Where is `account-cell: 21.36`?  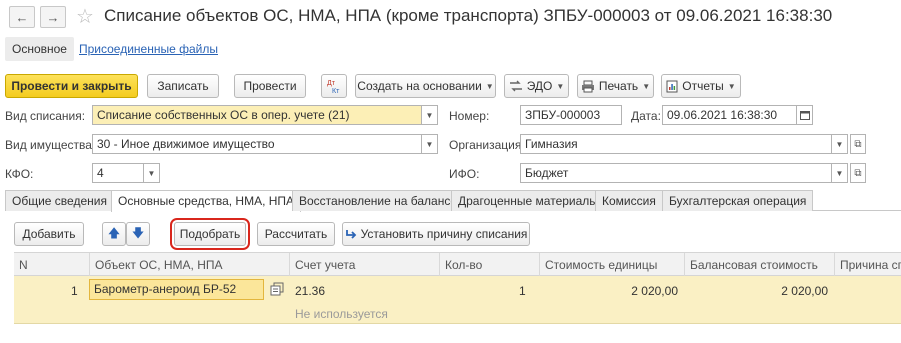
account-cell: 21.36 is located at coordinates (310, 291).